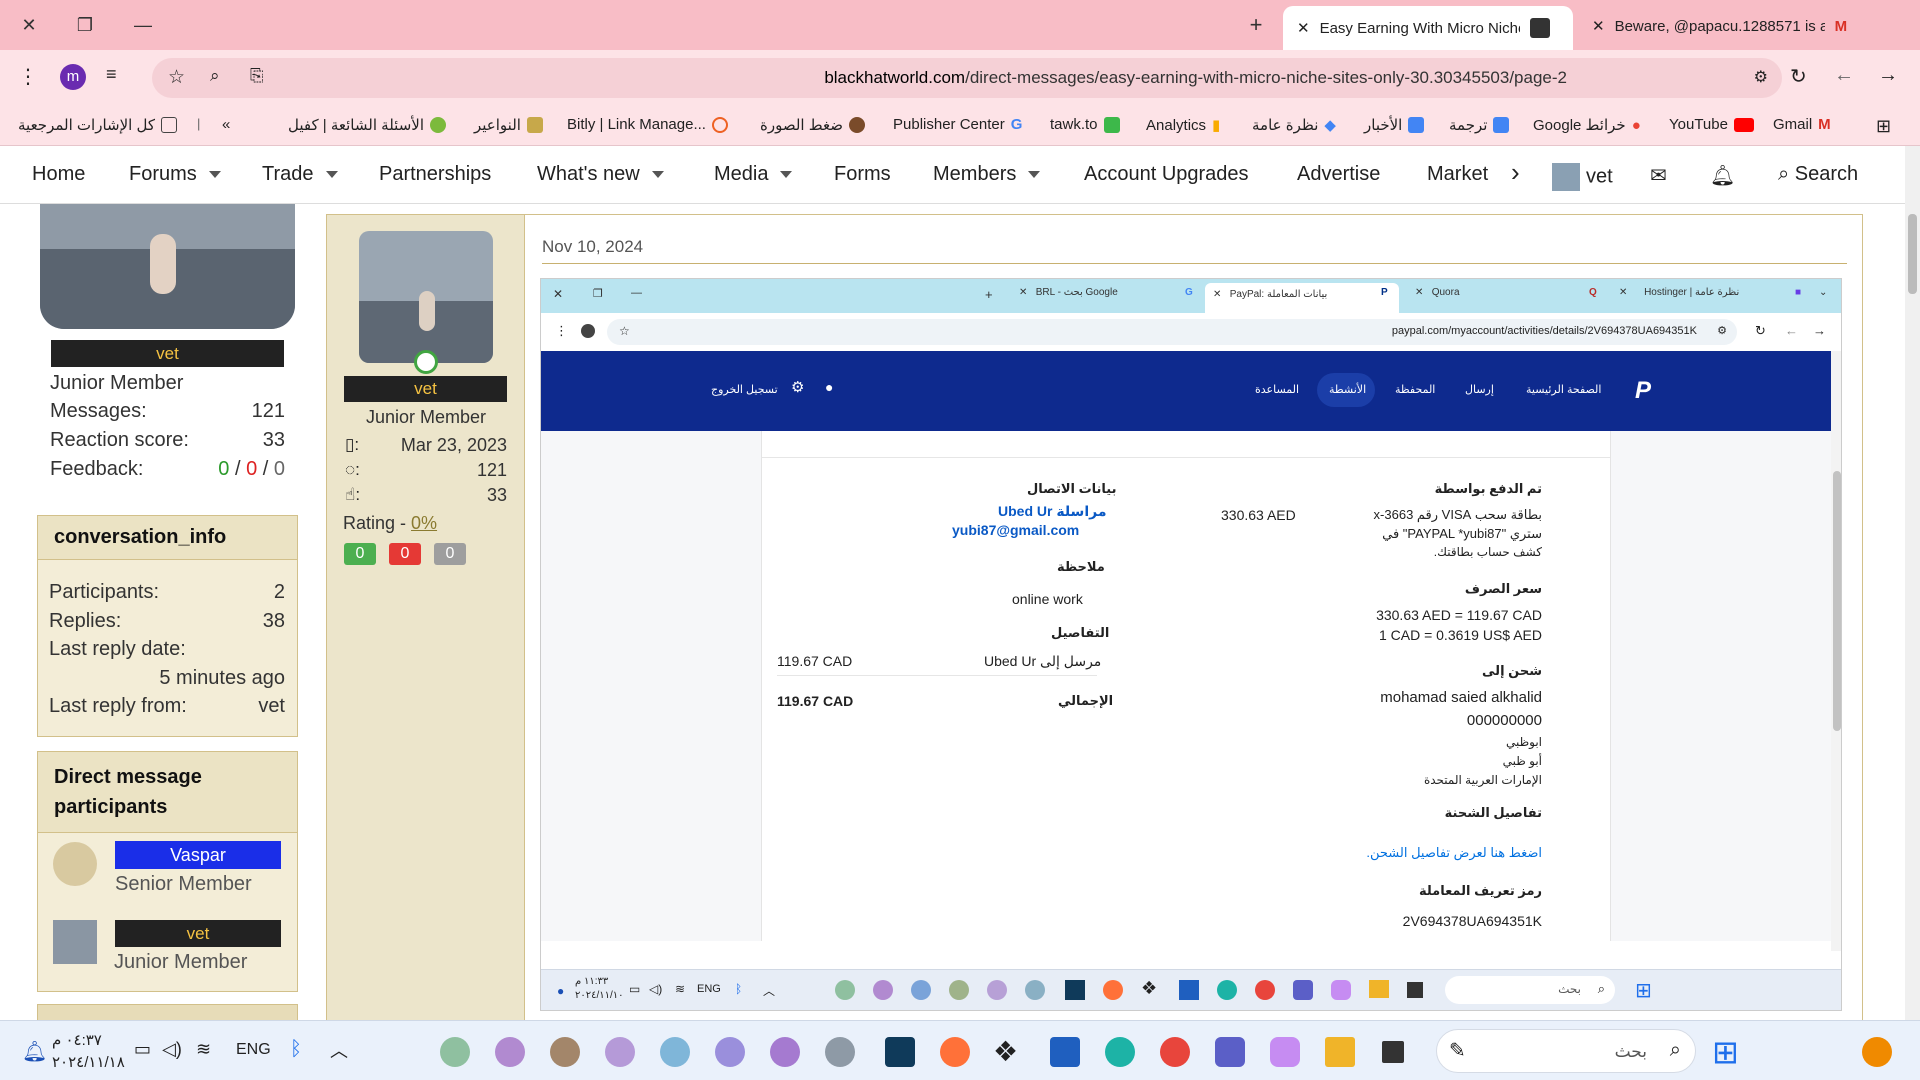 This screenshot has width=1920, height=1080. Describe the element at coordinates (1658, 175) in the screenshot. I see `mail-icon: ✉` at that location.